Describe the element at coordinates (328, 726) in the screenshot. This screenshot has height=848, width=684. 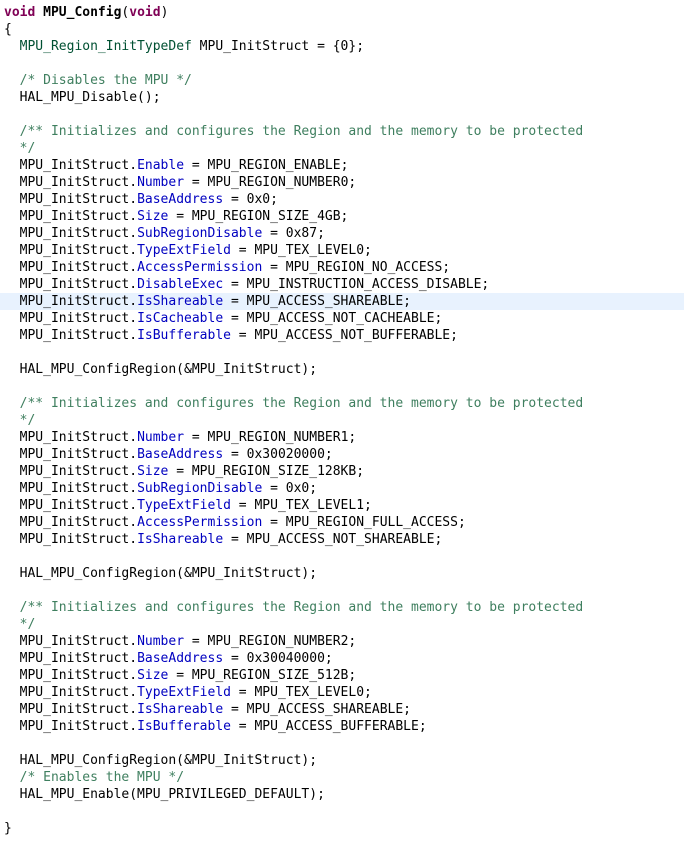
I see `code-text: = MPU_ACCESS_BUFFERABLE;` at that location.